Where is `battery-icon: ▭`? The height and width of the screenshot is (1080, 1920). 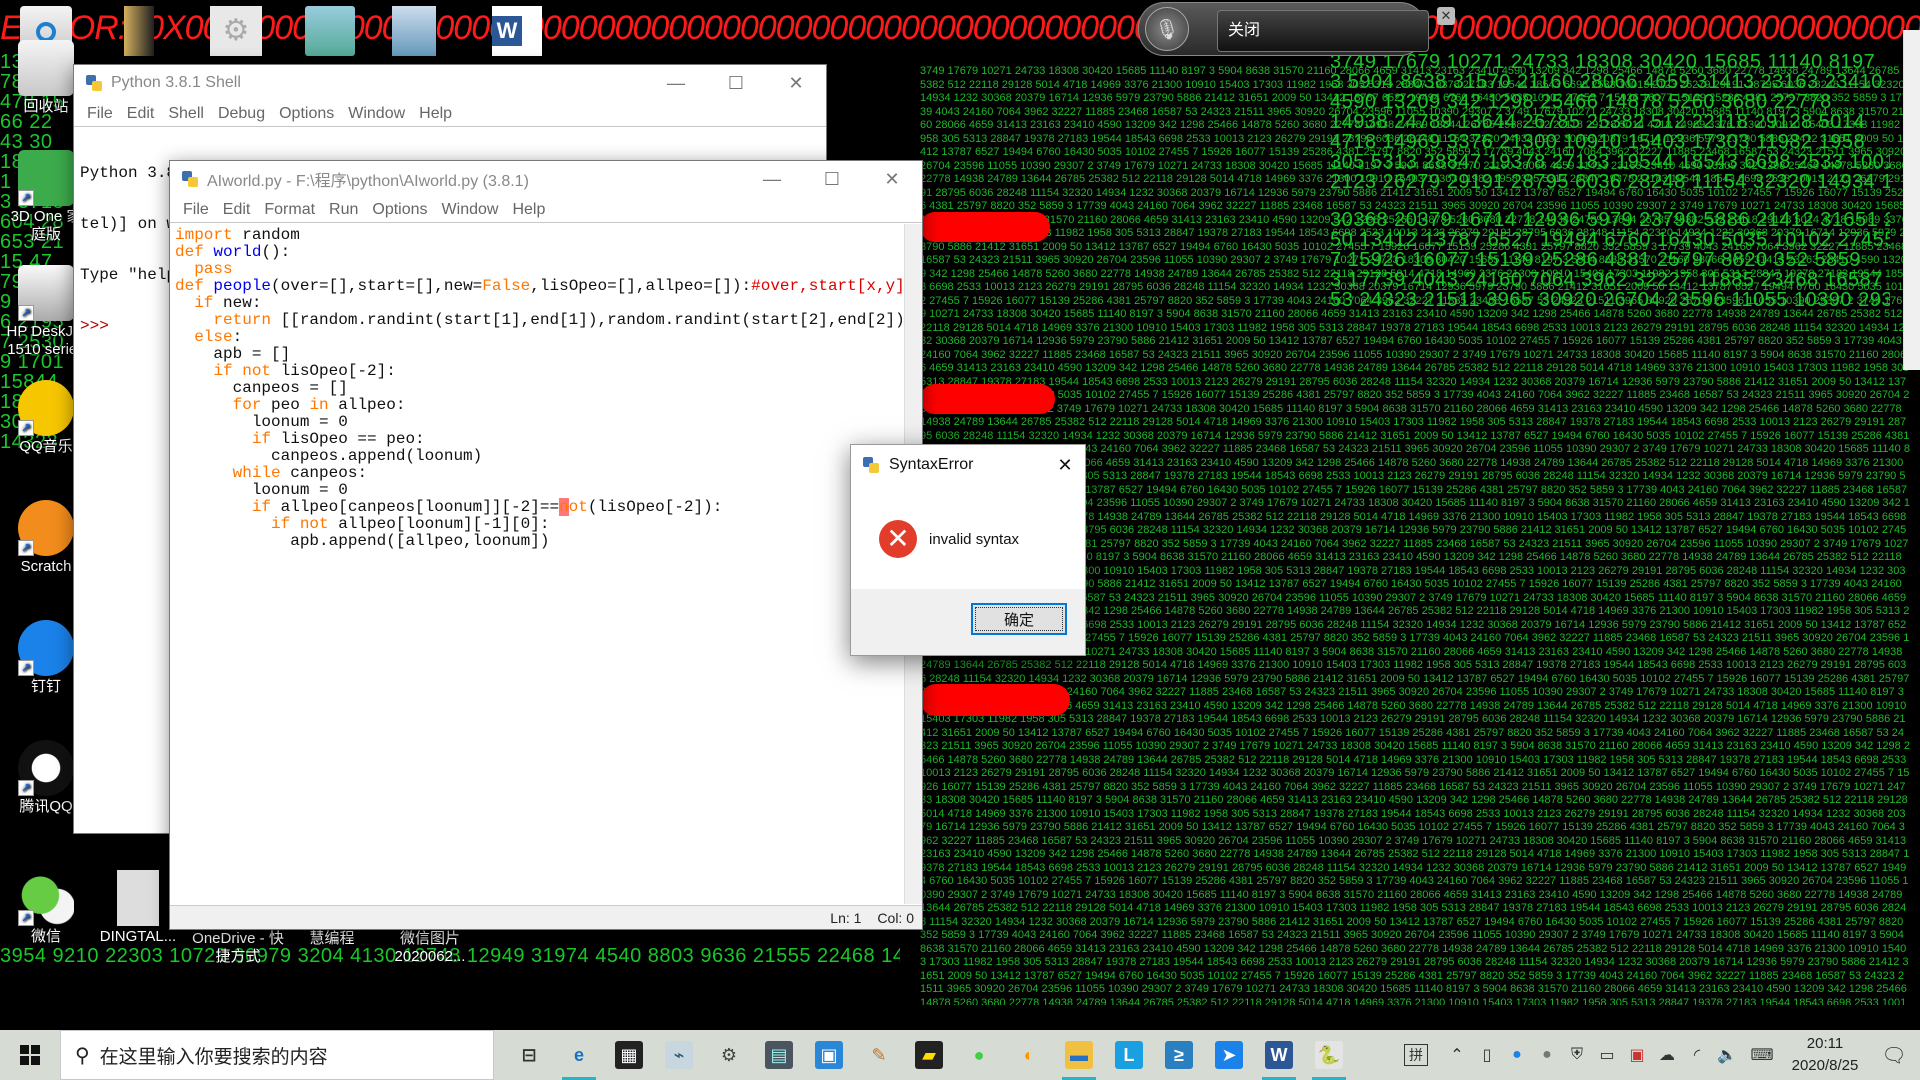 battery-icon: ▭ is located at coordinates (1607, 1055).